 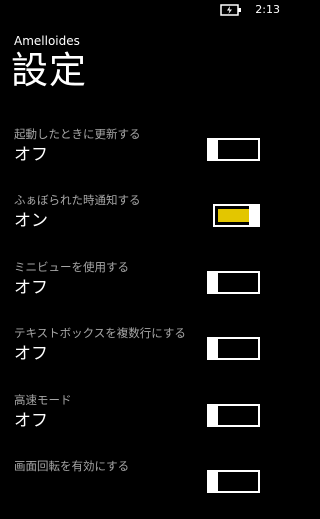 What do you see at coordinates (77, 134) in the screenshot?
I see `setting-label: 起動したときに更新する` at bounding box center [77, 134].